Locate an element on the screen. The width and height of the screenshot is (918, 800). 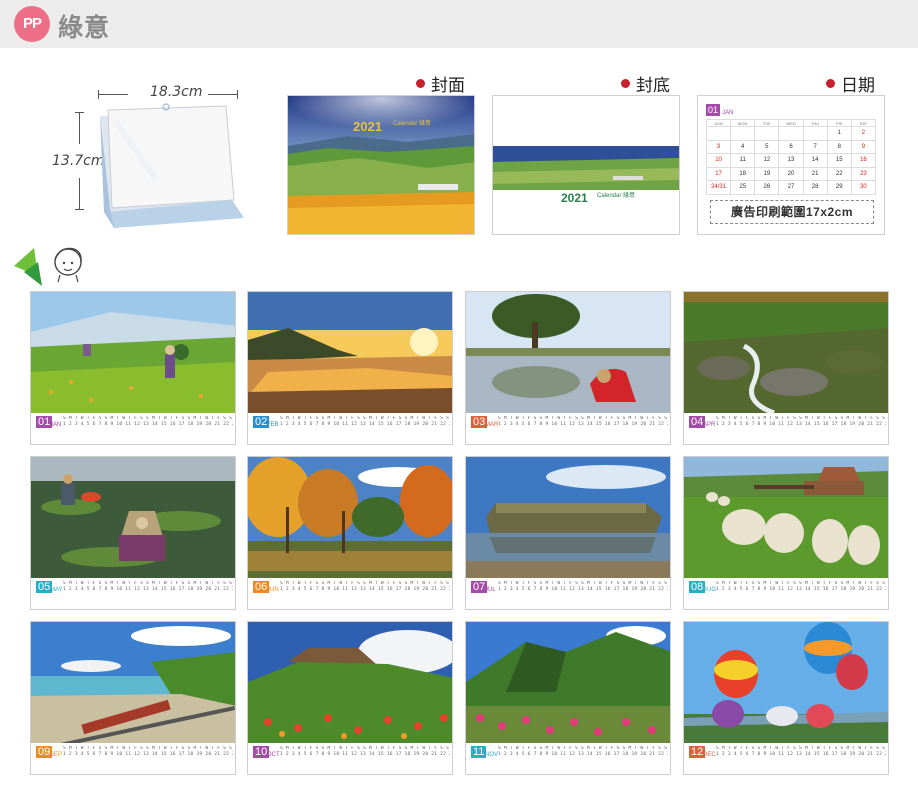
cover-label: 封面 is located at coordinates (440, 83).